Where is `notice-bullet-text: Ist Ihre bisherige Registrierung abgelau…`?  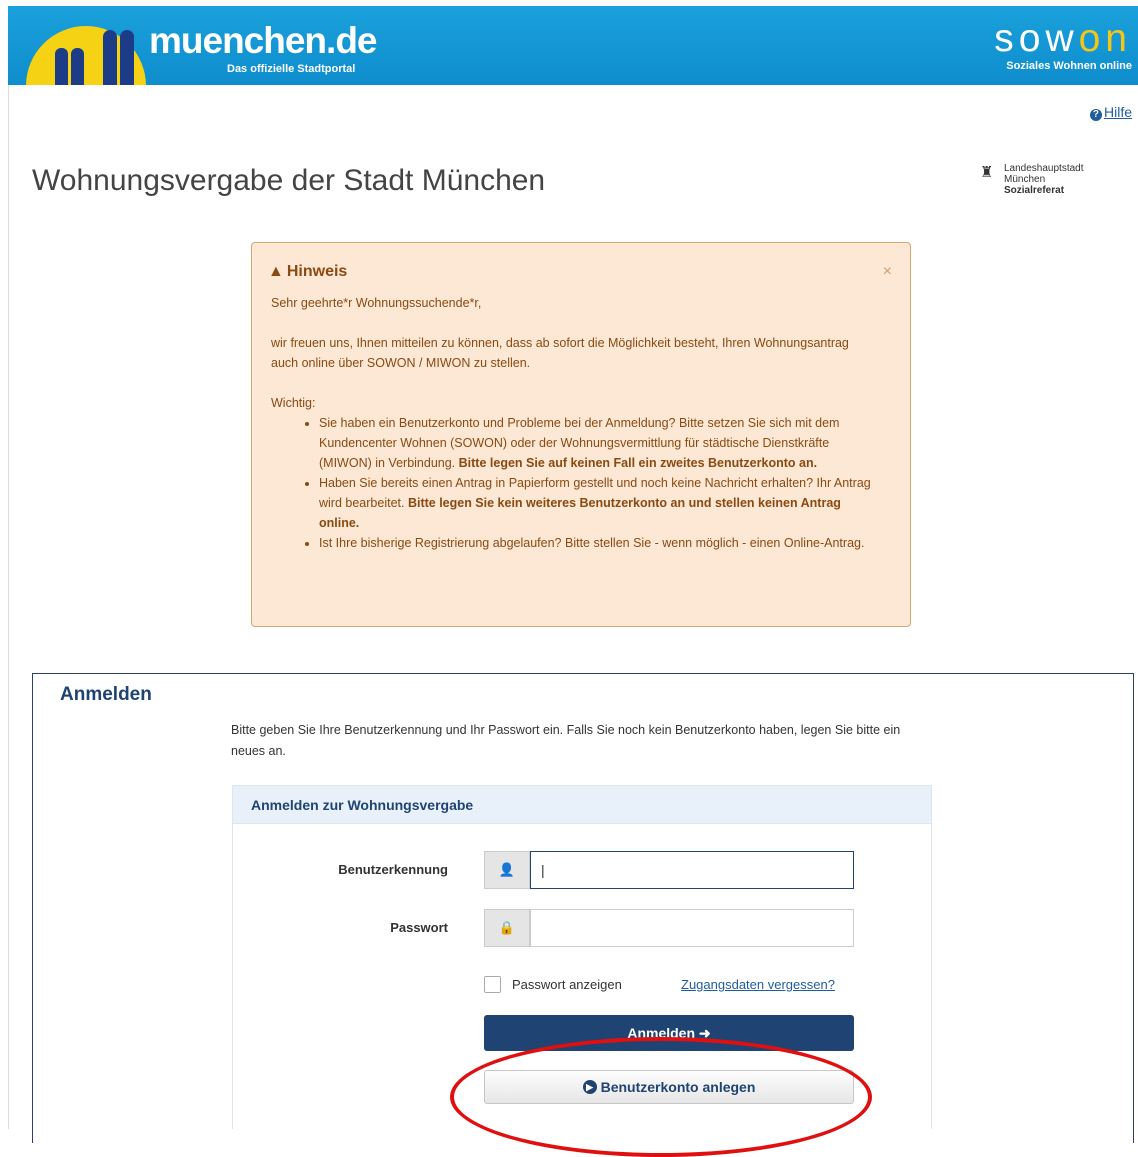 notice-bullet-text: Ist Ihre bisherige Registrierung abgelau… is located at coordinates (592, 543).